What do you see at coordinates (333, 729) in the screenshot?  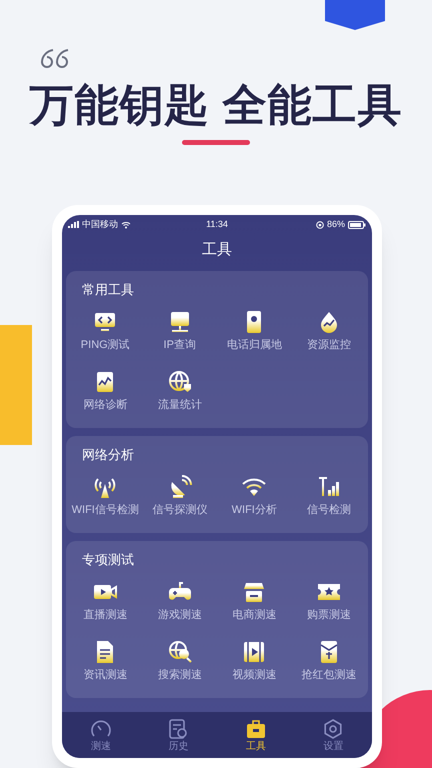 I see `settings-icon` at bounding box center [333, 729].